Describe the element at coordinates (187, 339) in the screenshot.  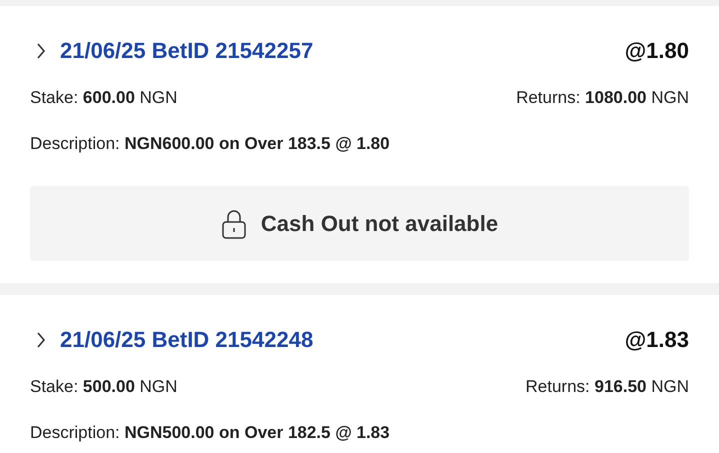
I see `bet-title: 21/06/25 BetID 21542248` at that location.